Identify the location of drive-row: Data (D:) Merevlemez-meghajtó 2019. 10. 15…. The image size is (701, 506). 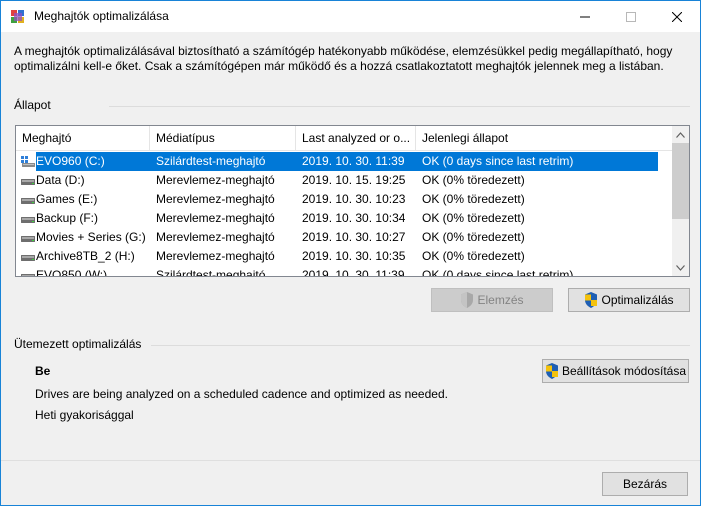
(344, 180).